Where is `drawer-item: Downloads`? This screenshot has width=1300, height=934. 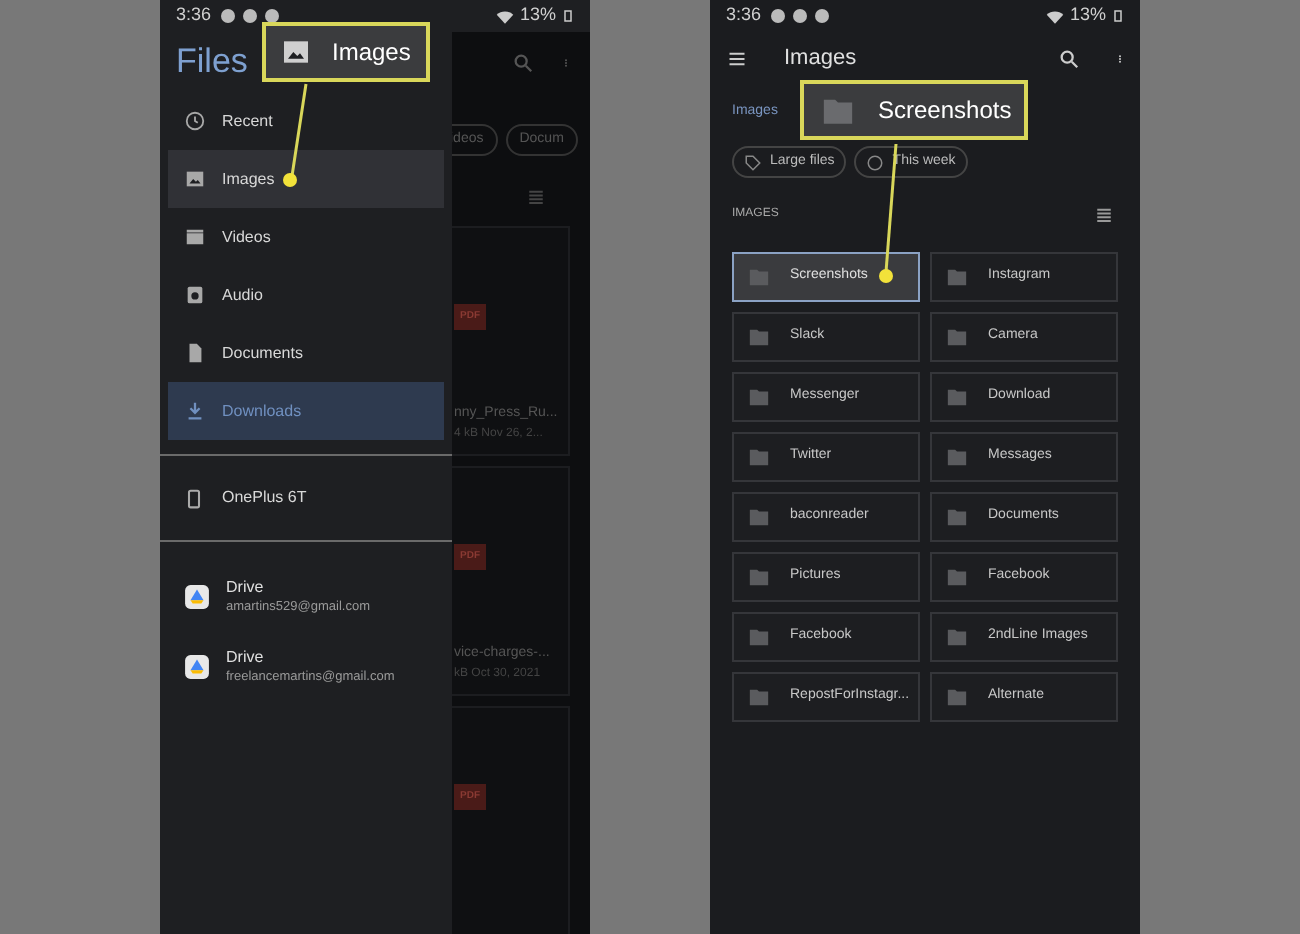 drawer-item: Downloads is located at coordinates (306, 411).